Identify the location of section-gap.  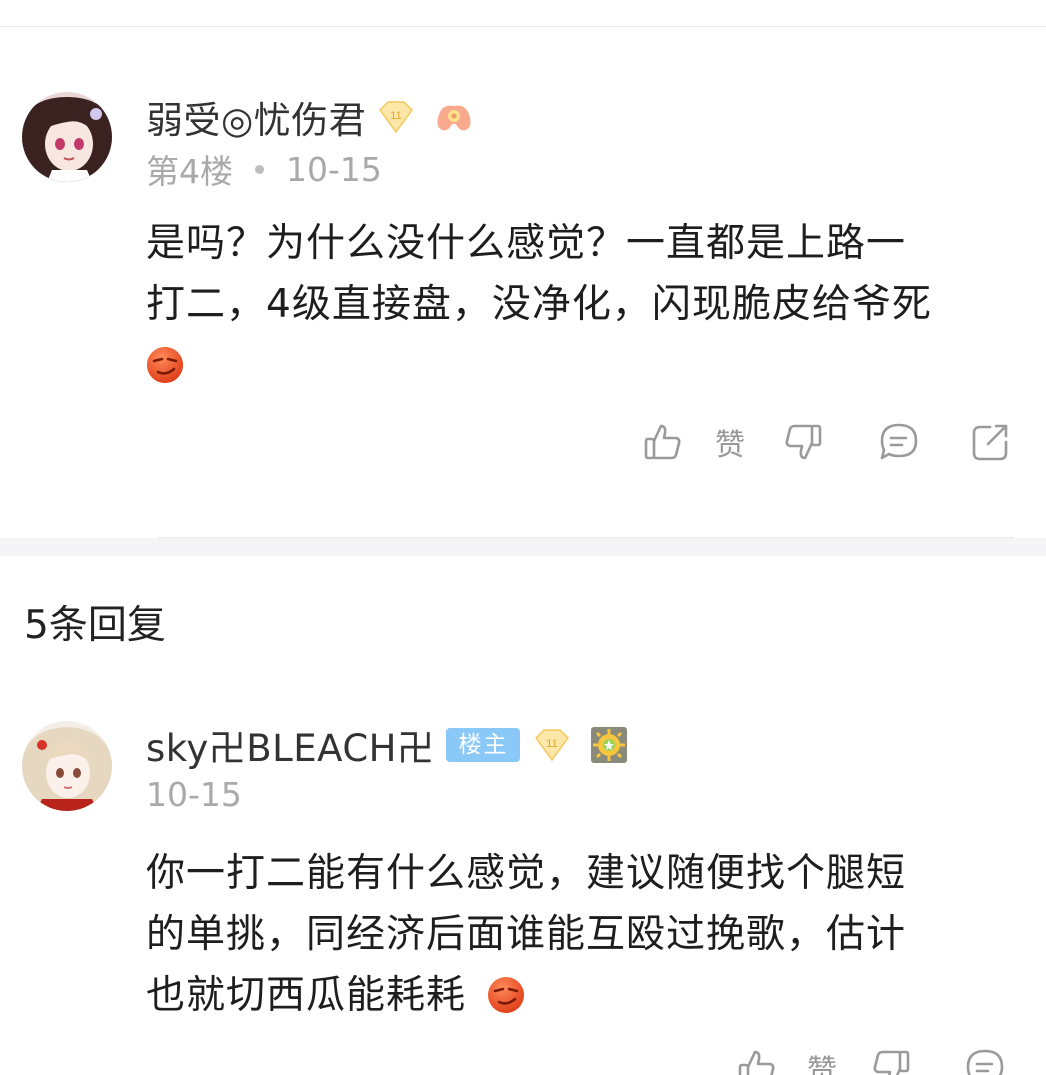
(523, 547).